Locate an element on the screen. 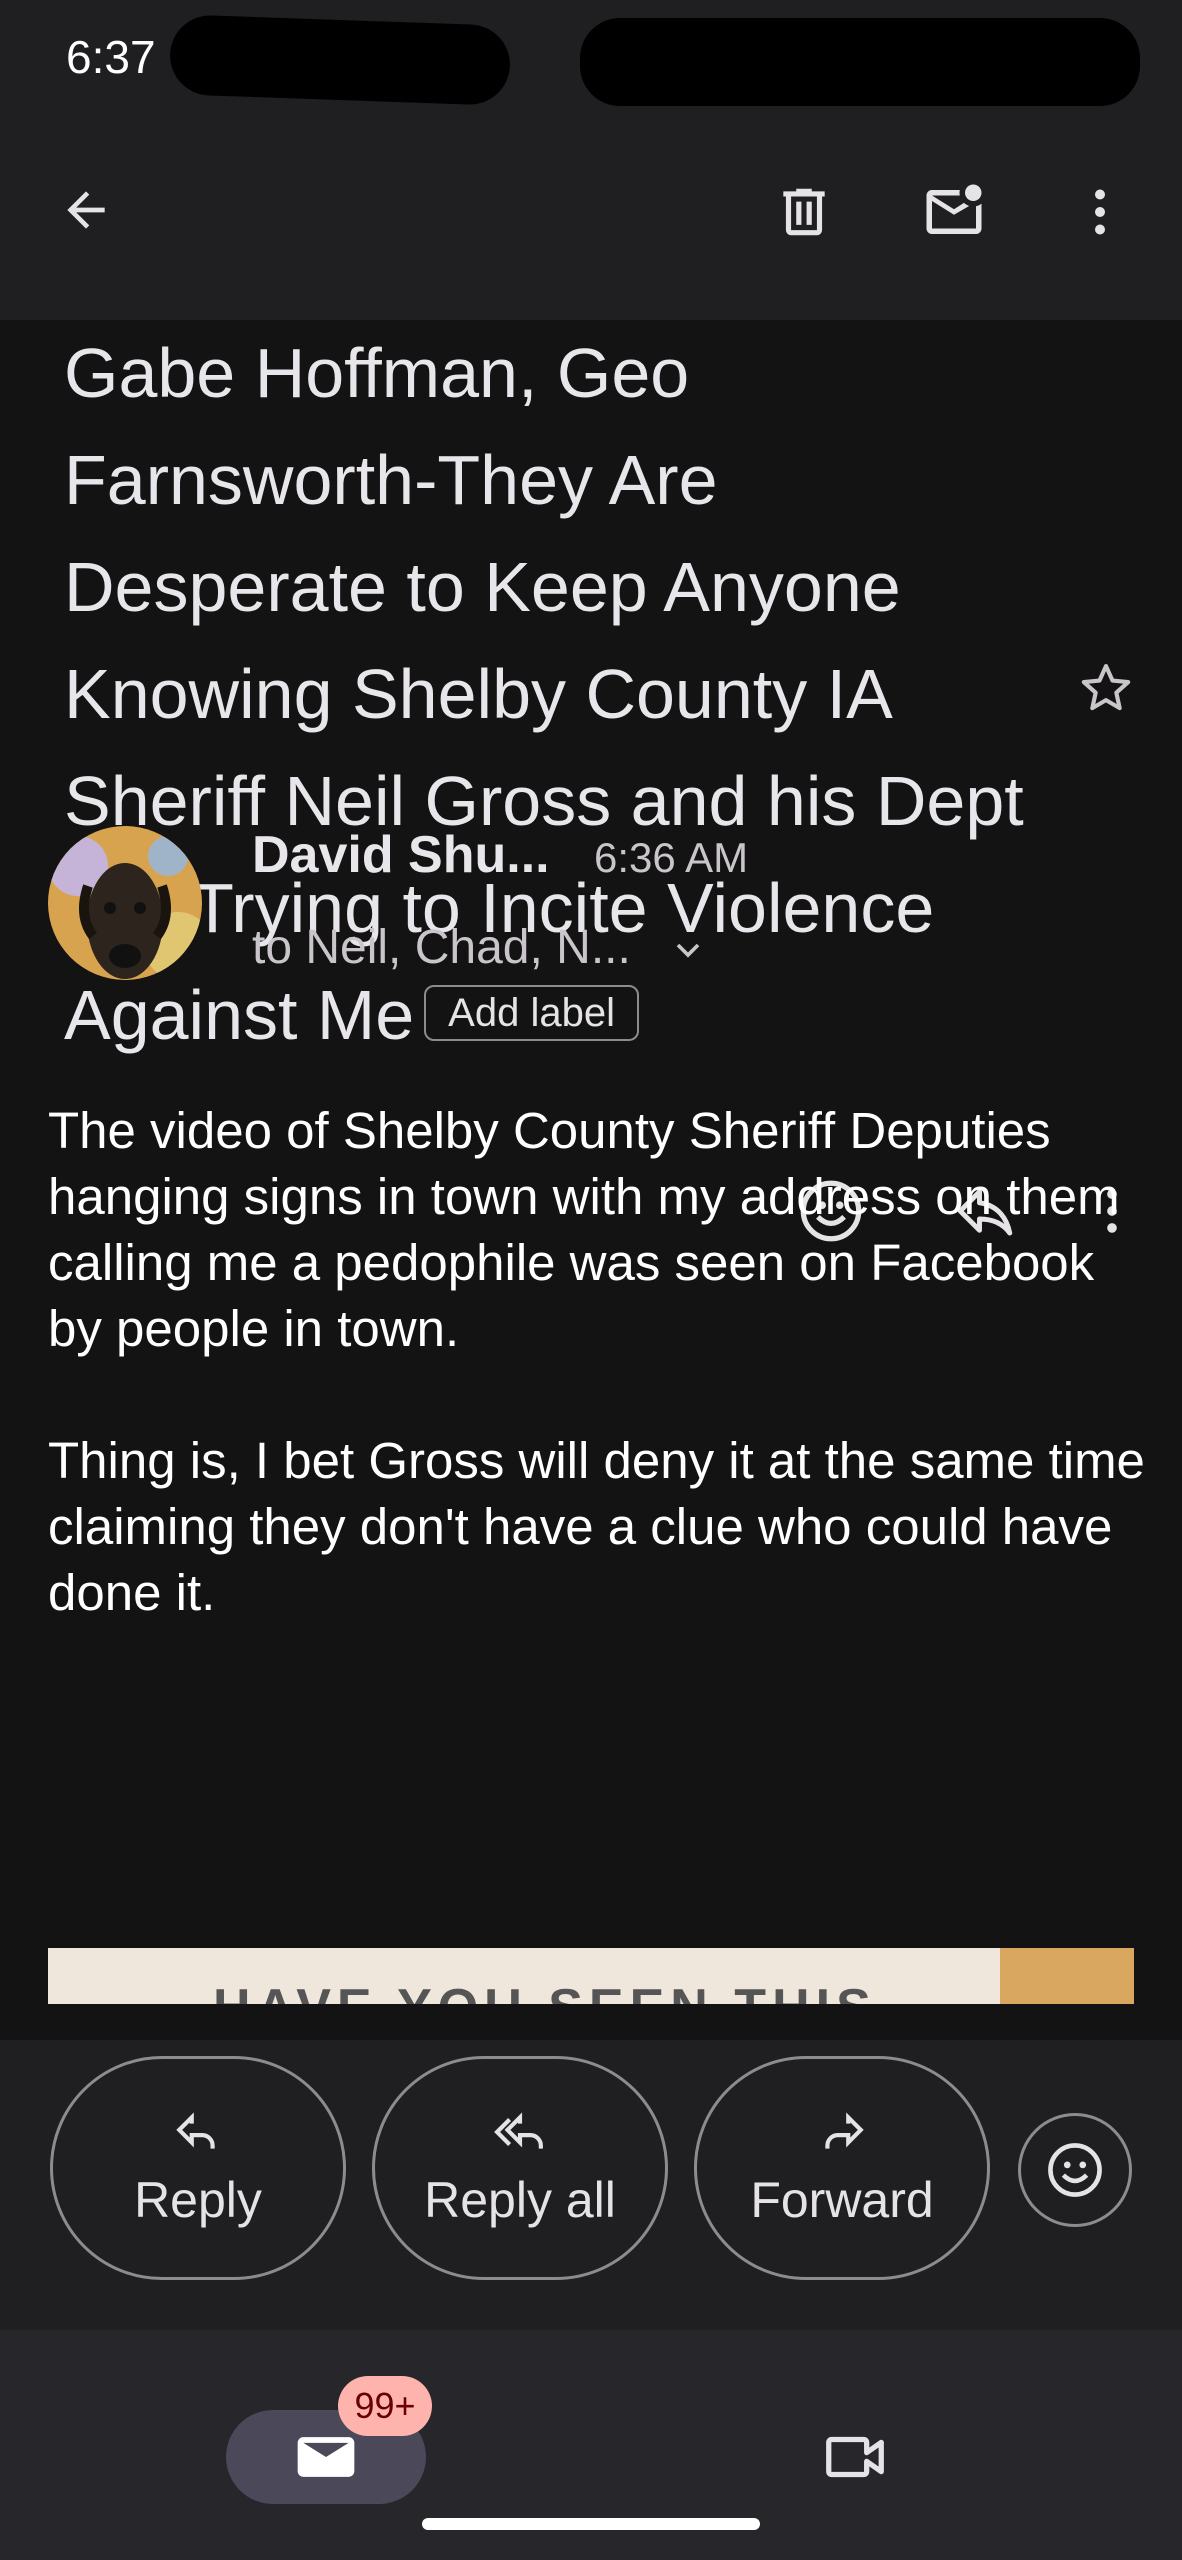 This screenshot has width=1182, height=2560. add-label-button: Add label is located at coordinates (531, 1012).